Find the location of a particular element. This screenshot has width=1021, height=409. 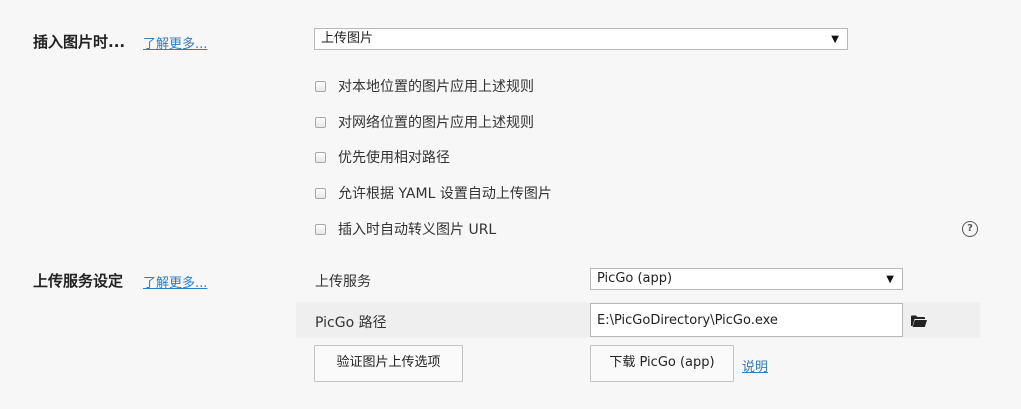

option-relative-path: 优先使用相对路径 is located at coordinates (382, 157).